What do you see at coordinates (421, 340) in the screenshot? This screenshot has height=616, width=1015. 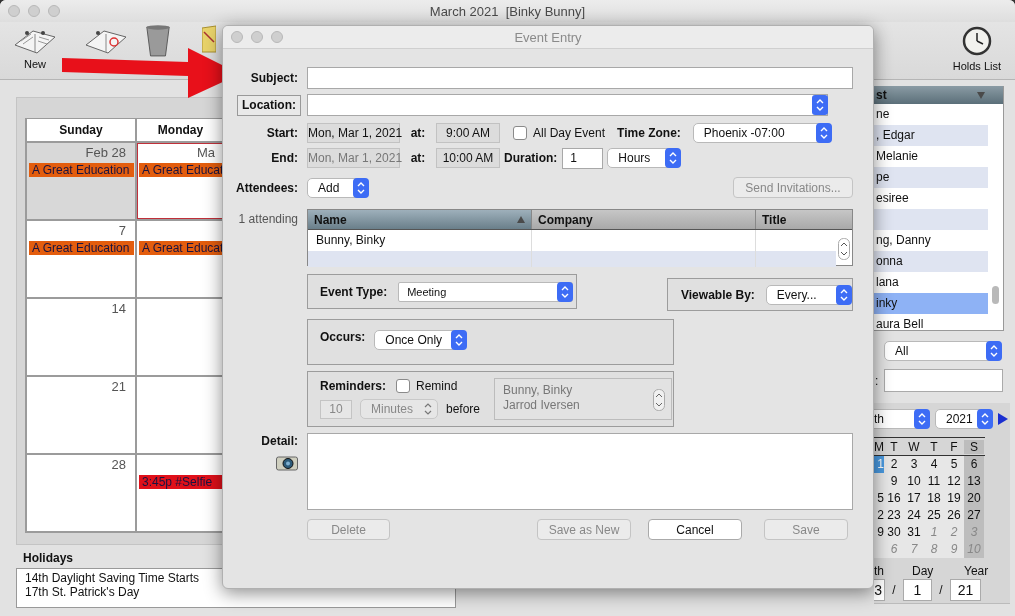 I see `occurs-dropdown: Once Only` at bounding box center [421, 340].